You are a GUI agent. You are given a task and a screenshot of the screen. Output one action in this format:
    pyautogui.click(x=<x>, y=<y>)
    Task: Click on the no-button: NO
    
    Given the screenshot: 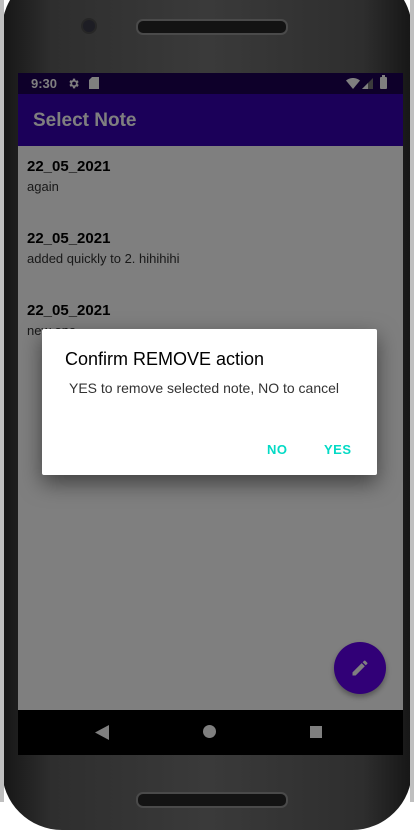 What is the action you would take?
    pyautogui.click(x=277, y=449)
    